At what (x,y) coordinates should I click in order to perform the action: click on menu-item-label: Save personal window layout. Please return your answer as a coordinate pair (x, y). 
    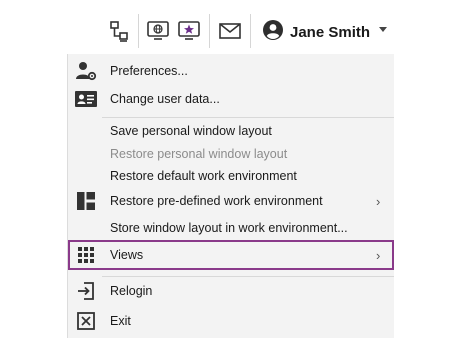
    Looking at the image, I should click on (191, 131).